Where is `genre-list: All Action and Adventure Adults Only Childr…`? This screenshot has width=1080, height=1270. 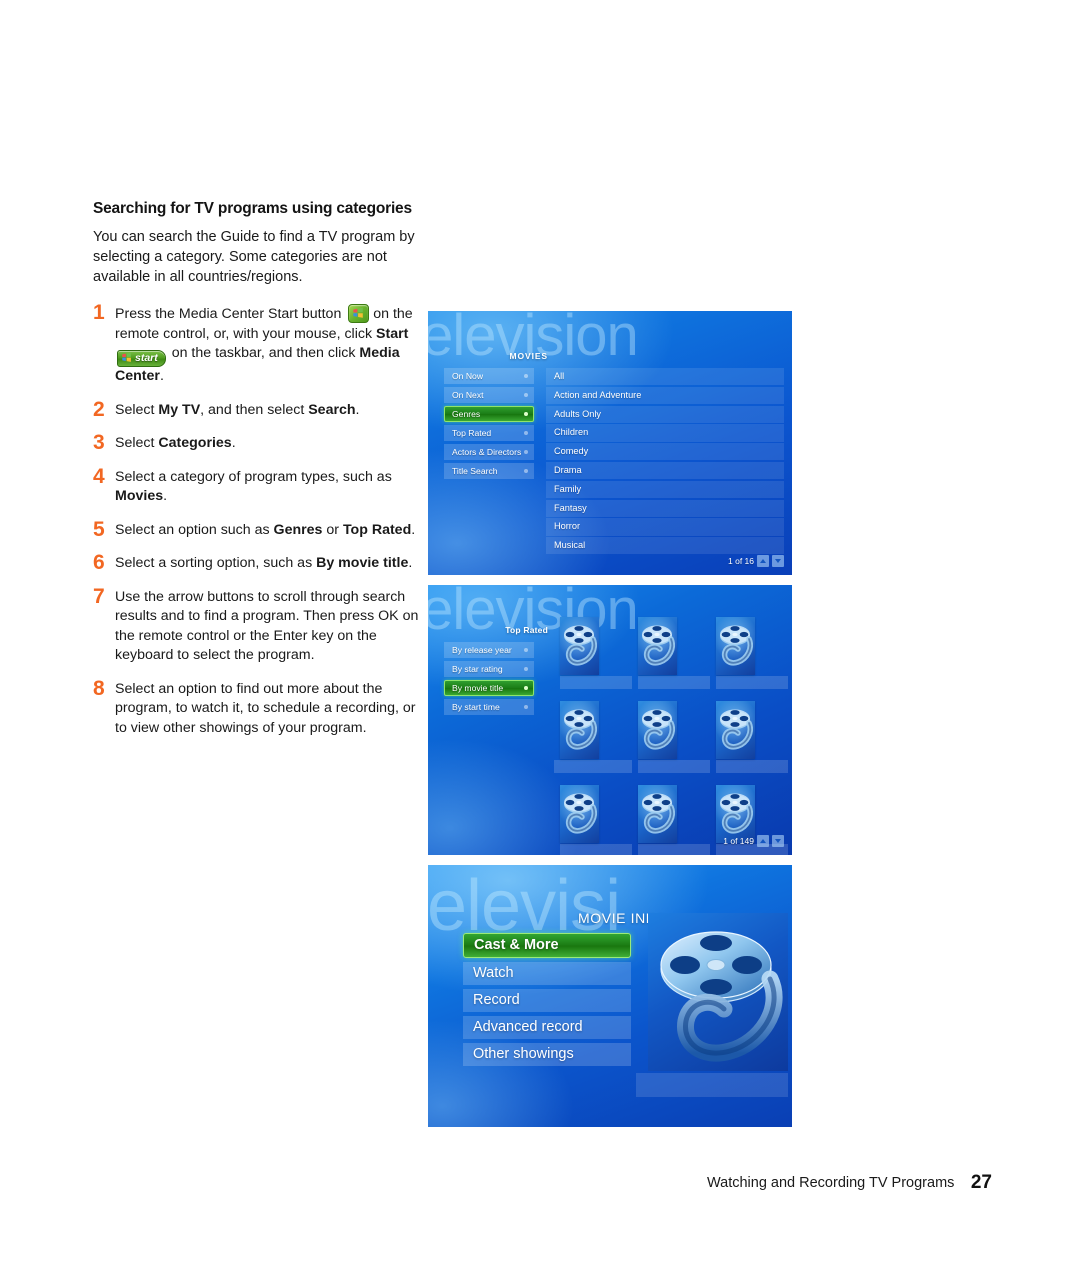 genre-list: All Action and Adventure Adults Only Childr… is located at coordinates (665, 462).